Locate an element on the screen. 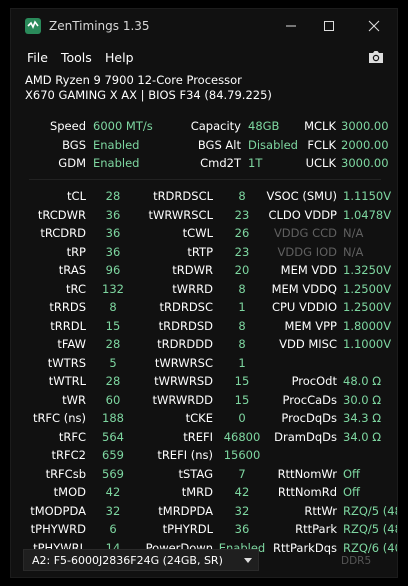 The height and width of the screenshot is (586, 408). timings-value: 1 is located at coordinates (242, 362).